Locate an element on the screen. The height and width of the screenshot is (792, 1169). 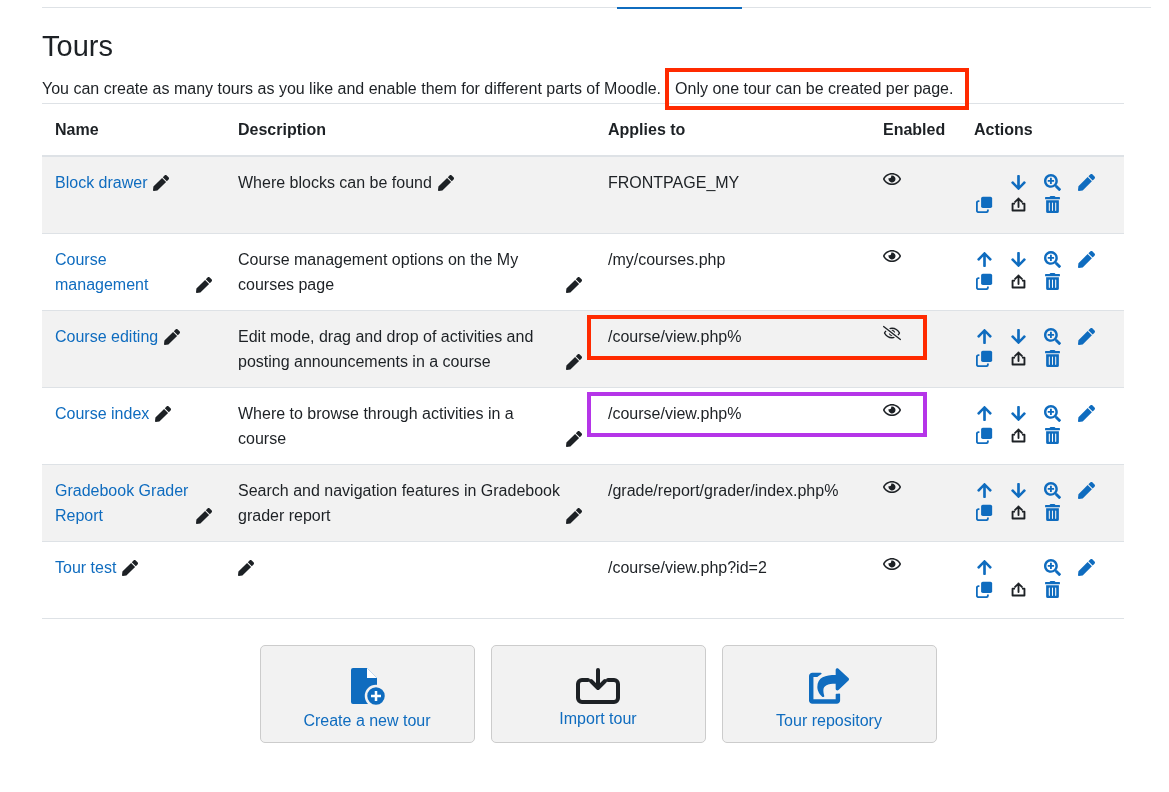
action-button: Tour repository is located at coordinates (829, 694).